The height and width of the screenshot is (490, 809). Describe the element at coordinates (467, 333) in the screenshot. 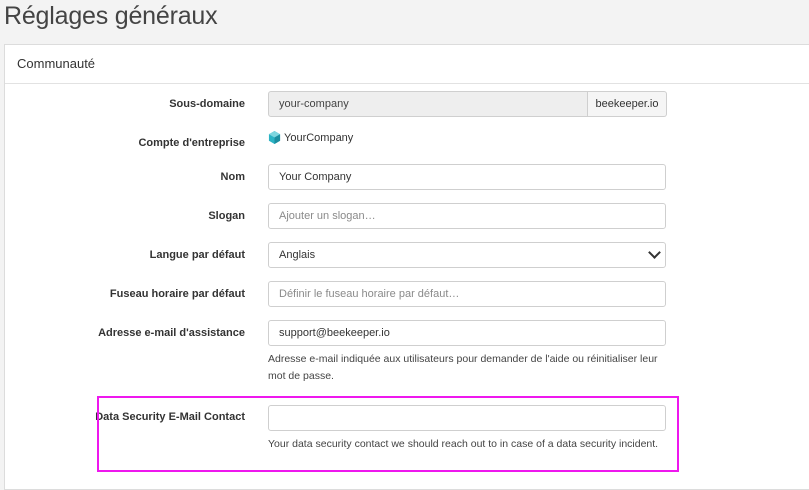

I see `support-email-input` at that location.